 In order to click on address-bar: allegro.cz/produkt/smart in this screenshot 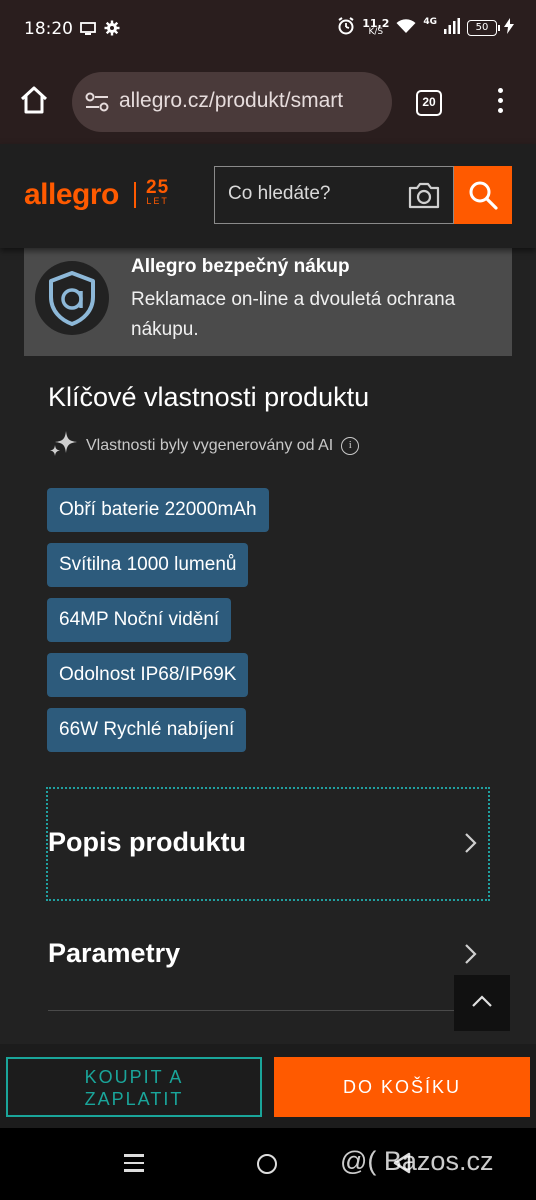, I will do `click(232, 102)`.